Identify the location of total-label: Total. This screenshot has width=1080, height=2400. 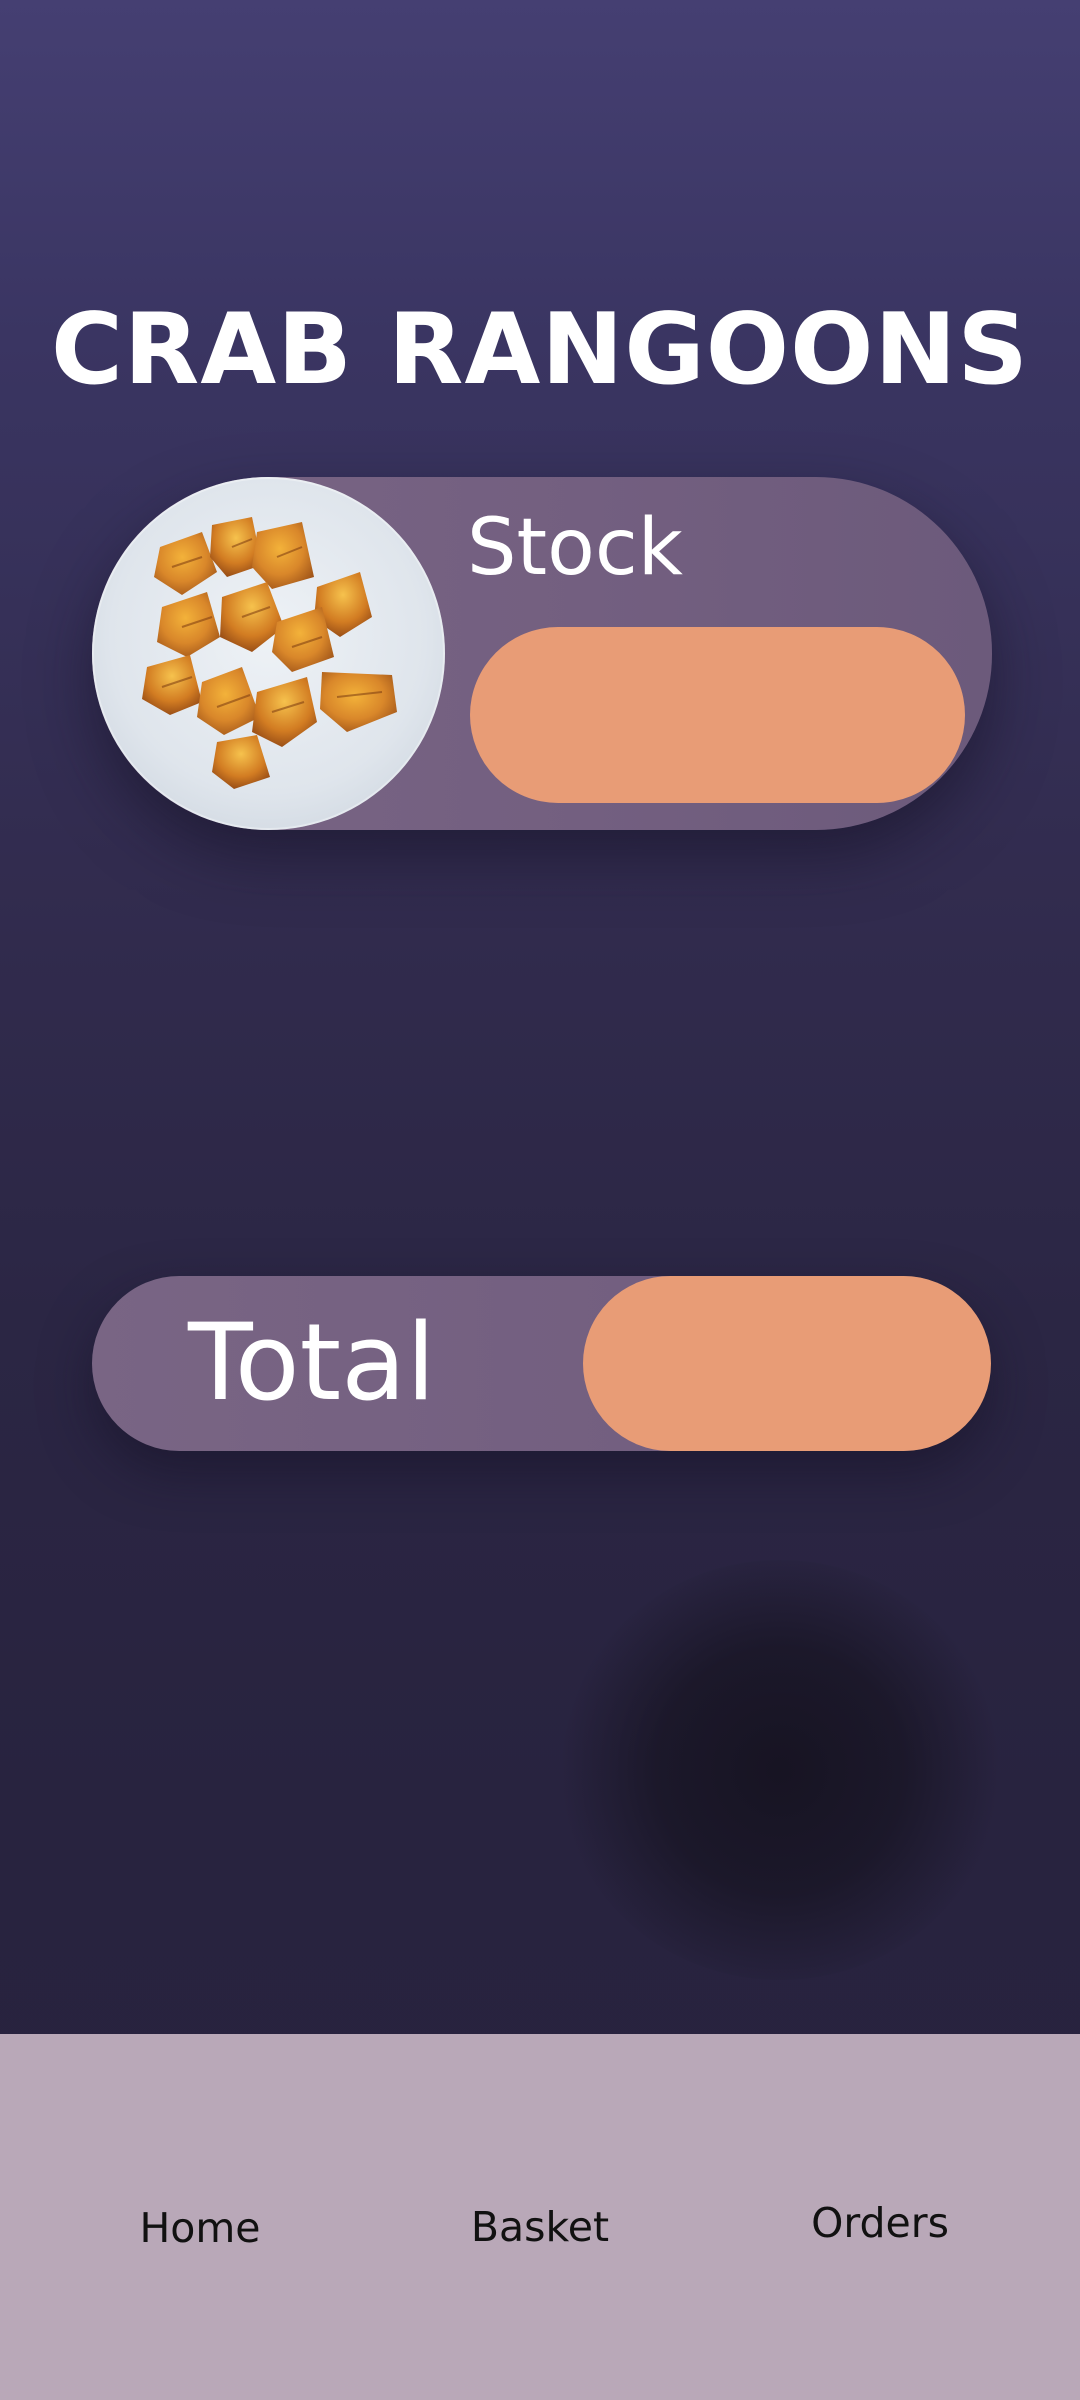
(312, 1362).